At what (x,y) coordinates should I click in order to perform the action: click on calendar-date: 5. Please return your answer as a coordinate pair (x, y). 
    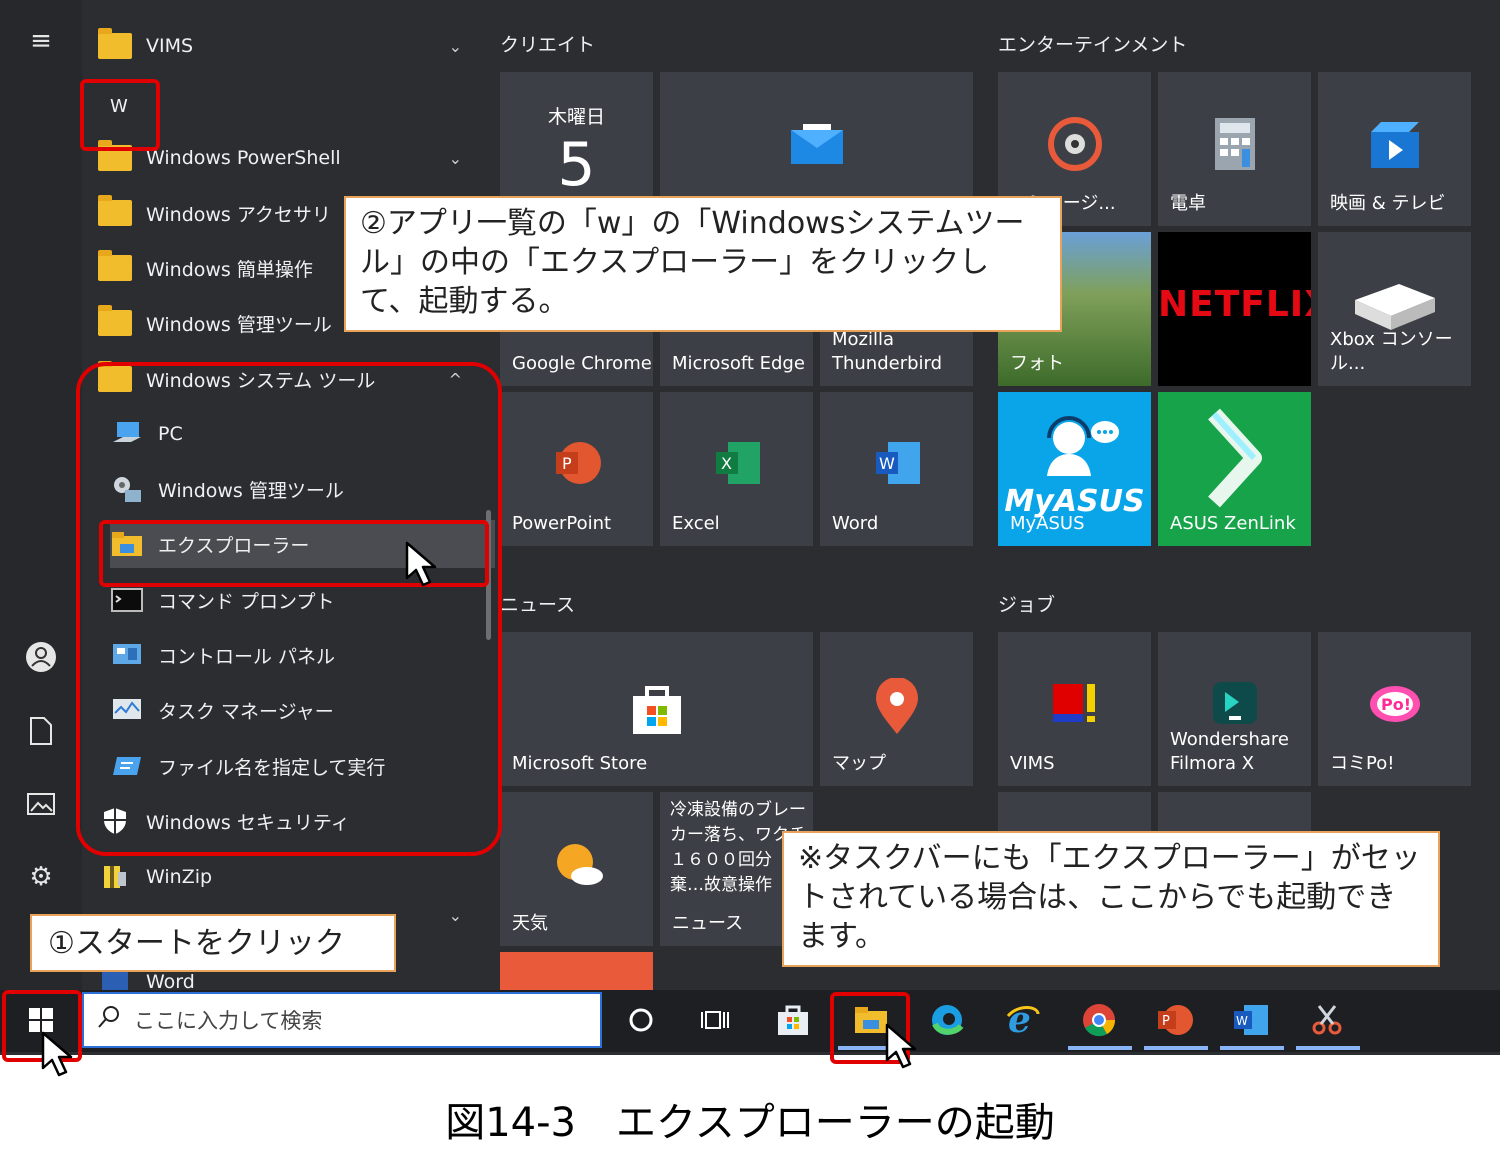
    Looking at the image, I should click on (576, 165).